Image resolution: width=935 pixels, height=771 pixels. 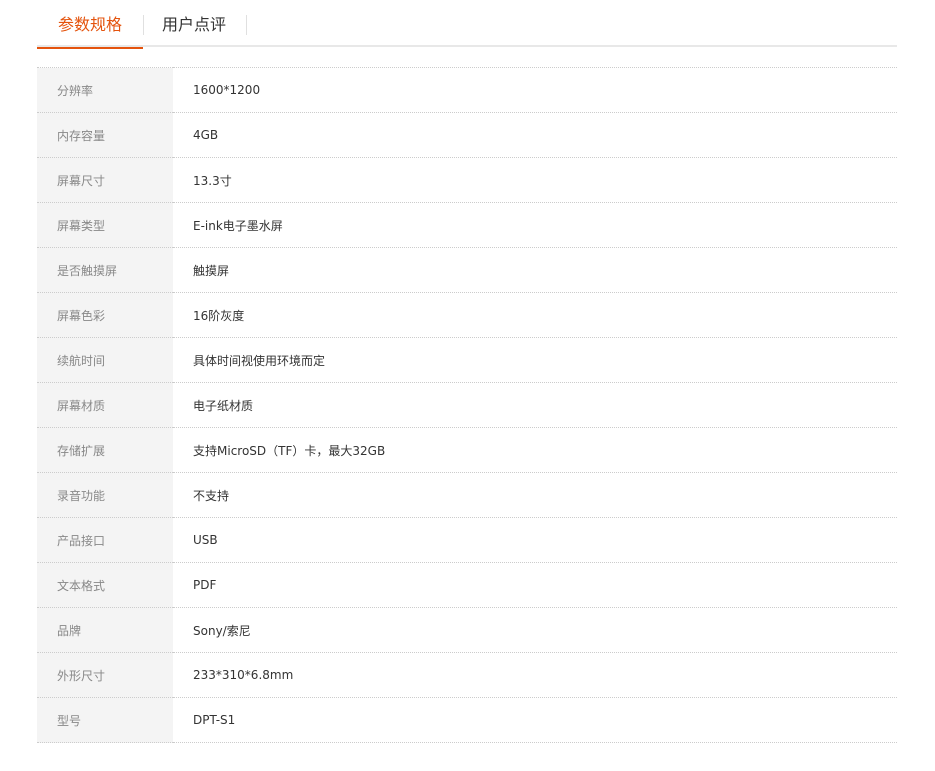 What do you see at coordinates (535, 540) in the screenshot?
I see `spec-value: USB` at bounding box center [535, 540].